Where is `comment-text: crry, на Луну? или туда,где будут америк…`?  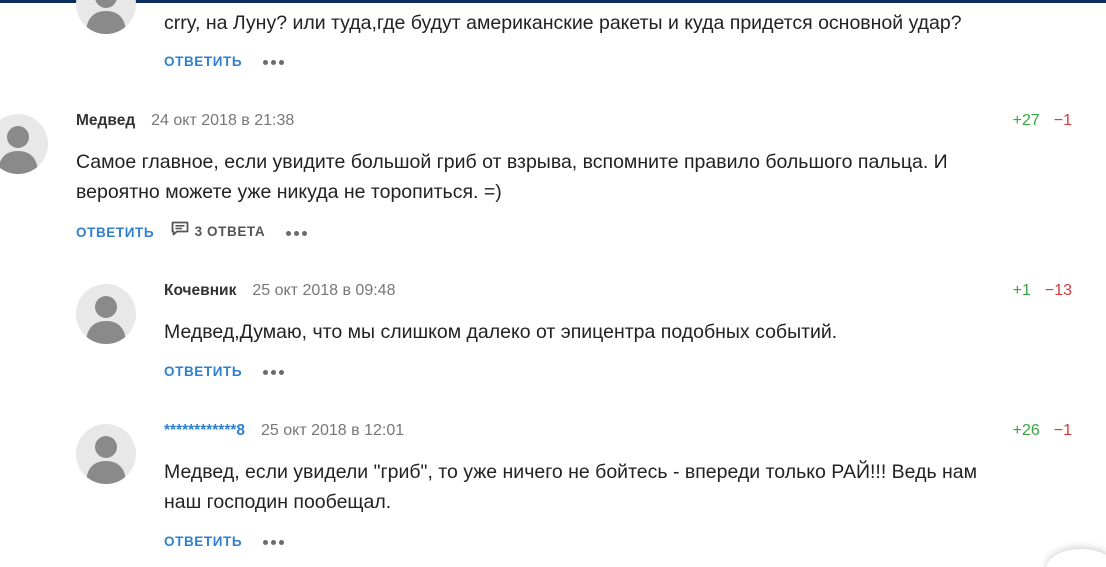
comment-text: crry, на Луну? или туда,где будут америк… is located at coordinates (563, 23).